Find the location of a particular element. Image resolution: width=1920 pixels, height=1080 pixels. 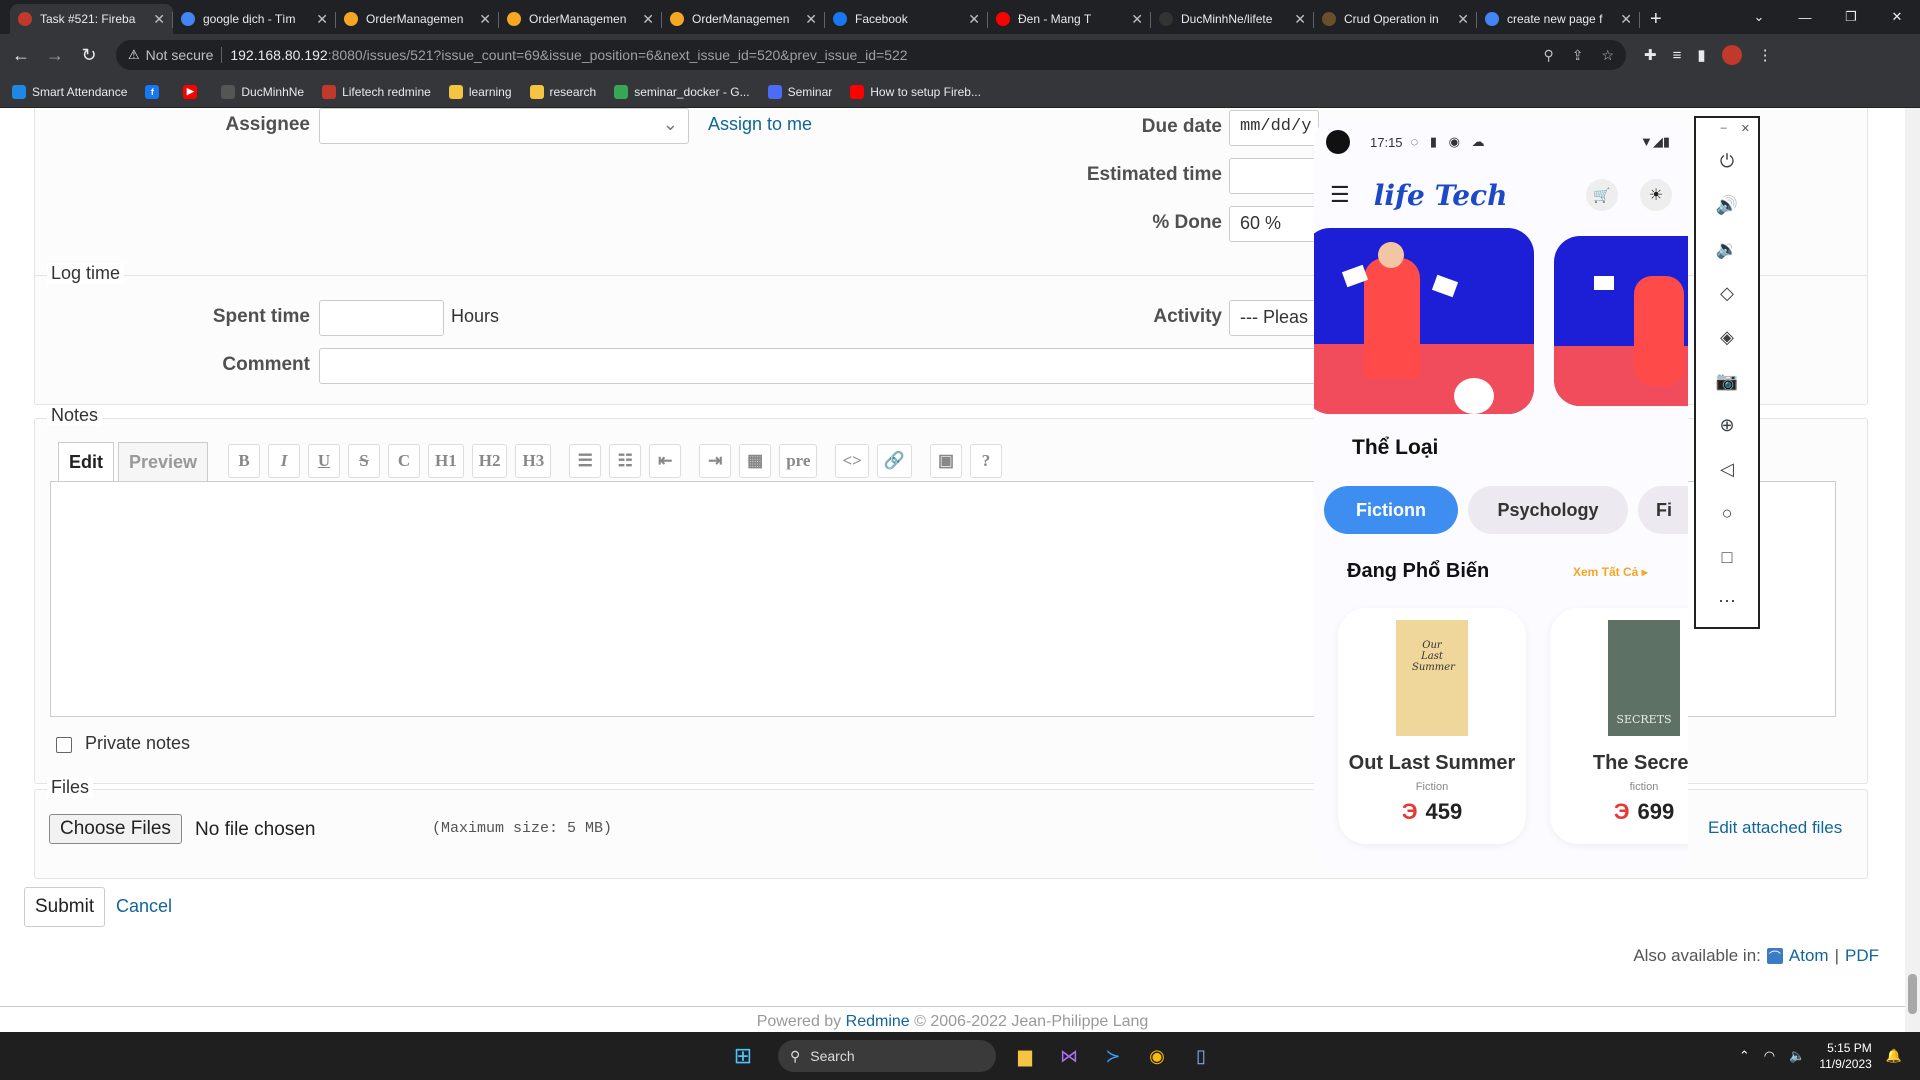

atom-link: Atom is located at coordinates (1809, 956).